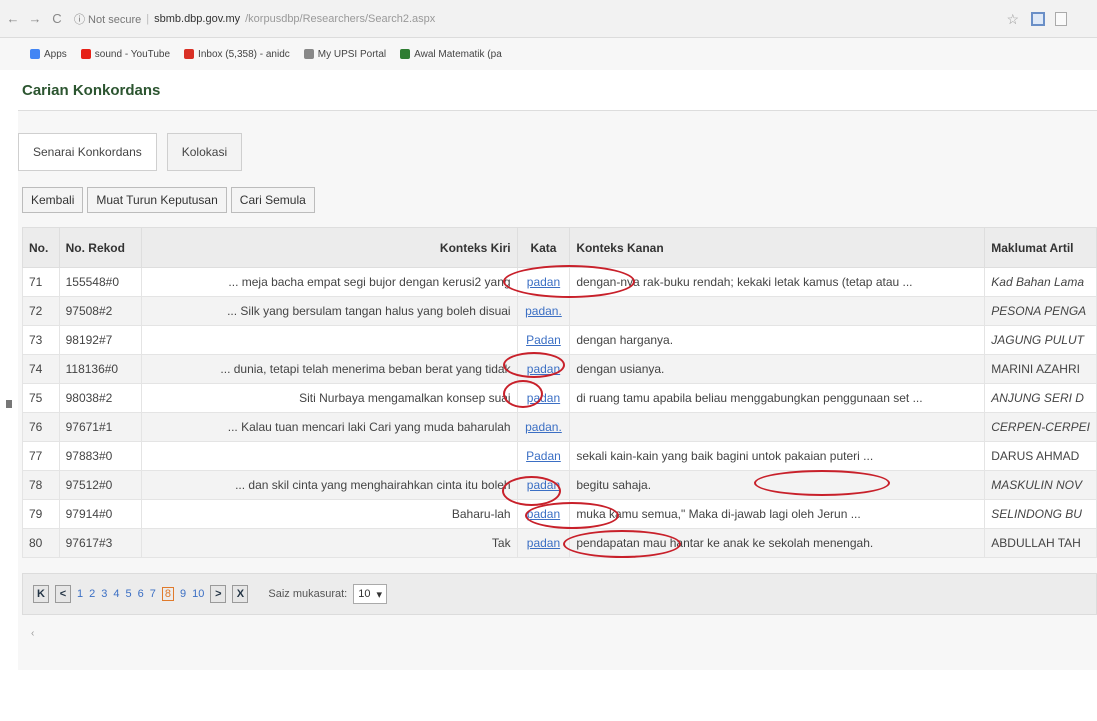  What do you see at coordinates (132, 54) in the screenshot?
I see `bookmark-label: sound - YouTube` at bounding box center [132, 54].